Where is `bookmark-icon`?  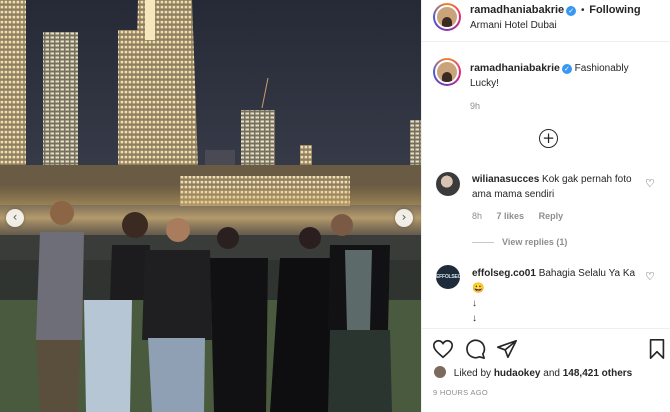
bookmark-icon is located at coordinates (657, 349).